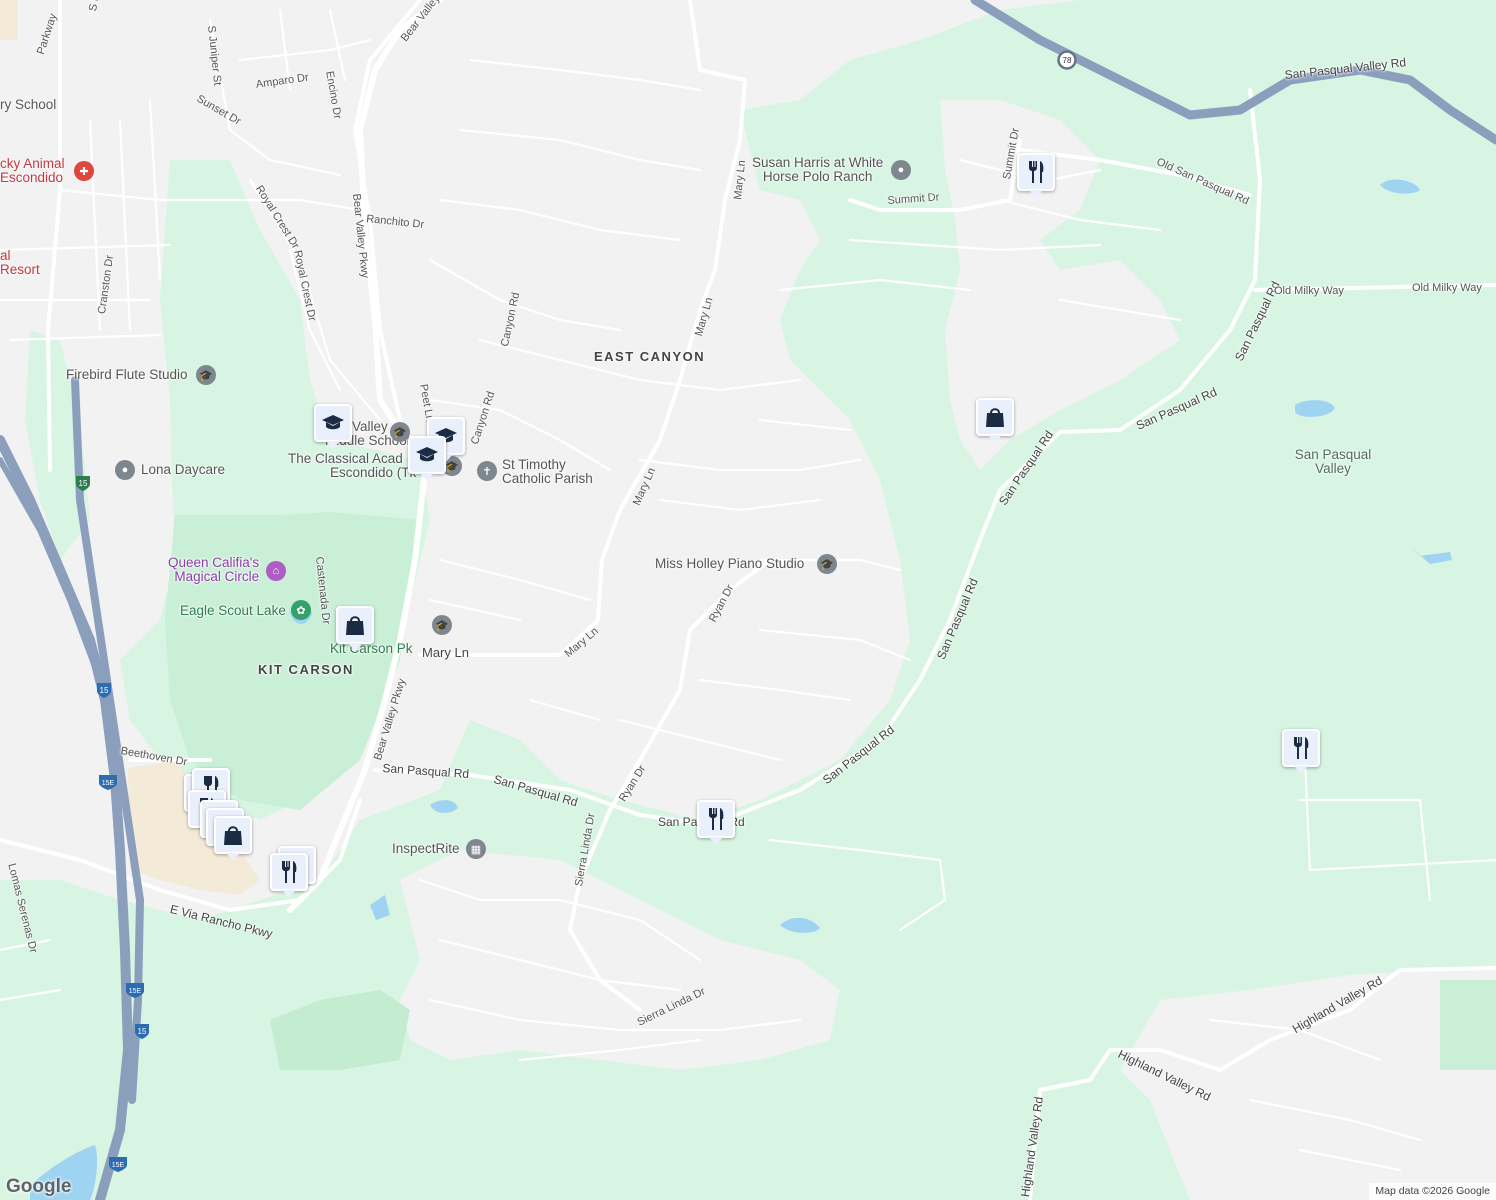  Describe the element at coordinates (650, 356) in the screenshot. I see `place-label-east-canyon: EAST CANYON` at that location.